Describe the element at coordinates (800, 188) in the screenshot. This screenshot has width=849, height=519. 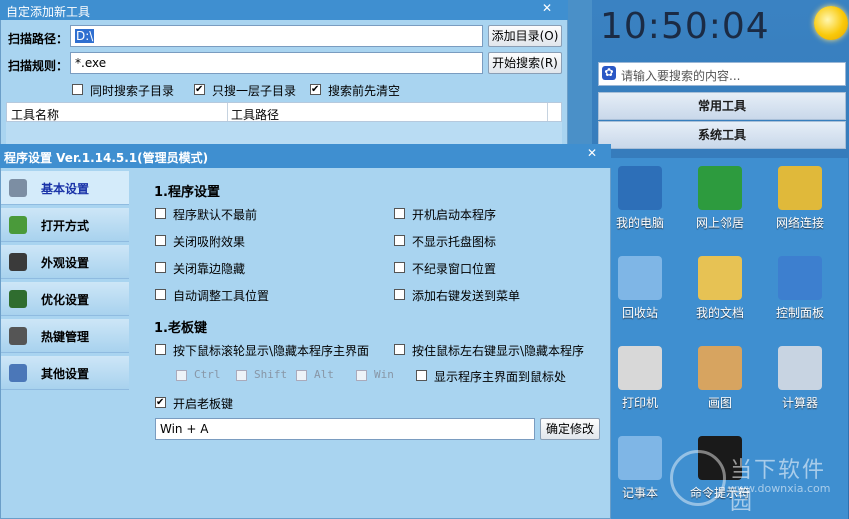
I see `network-connection-icon` at that location.